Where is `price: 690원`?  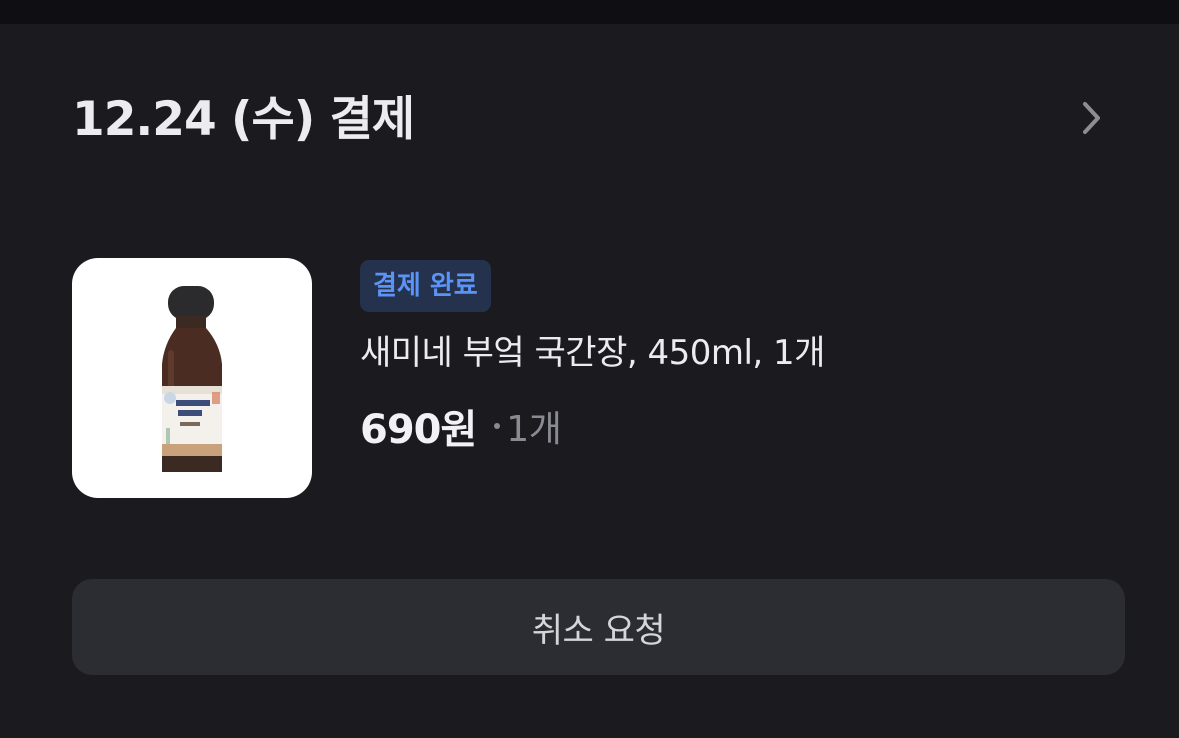 price: 690원 is located at coordinates (418, 430).